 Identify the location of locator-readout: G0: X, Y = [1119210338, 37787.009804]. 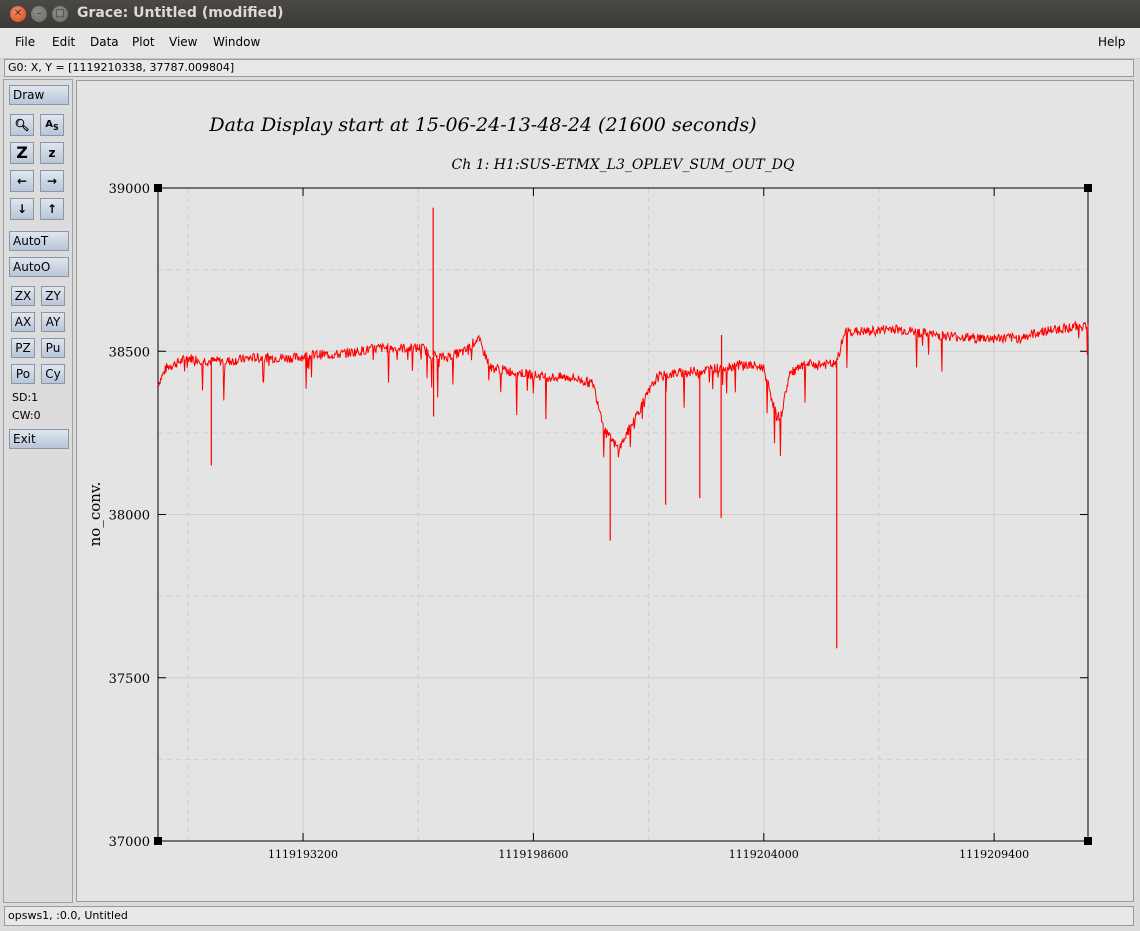
(569, 68).